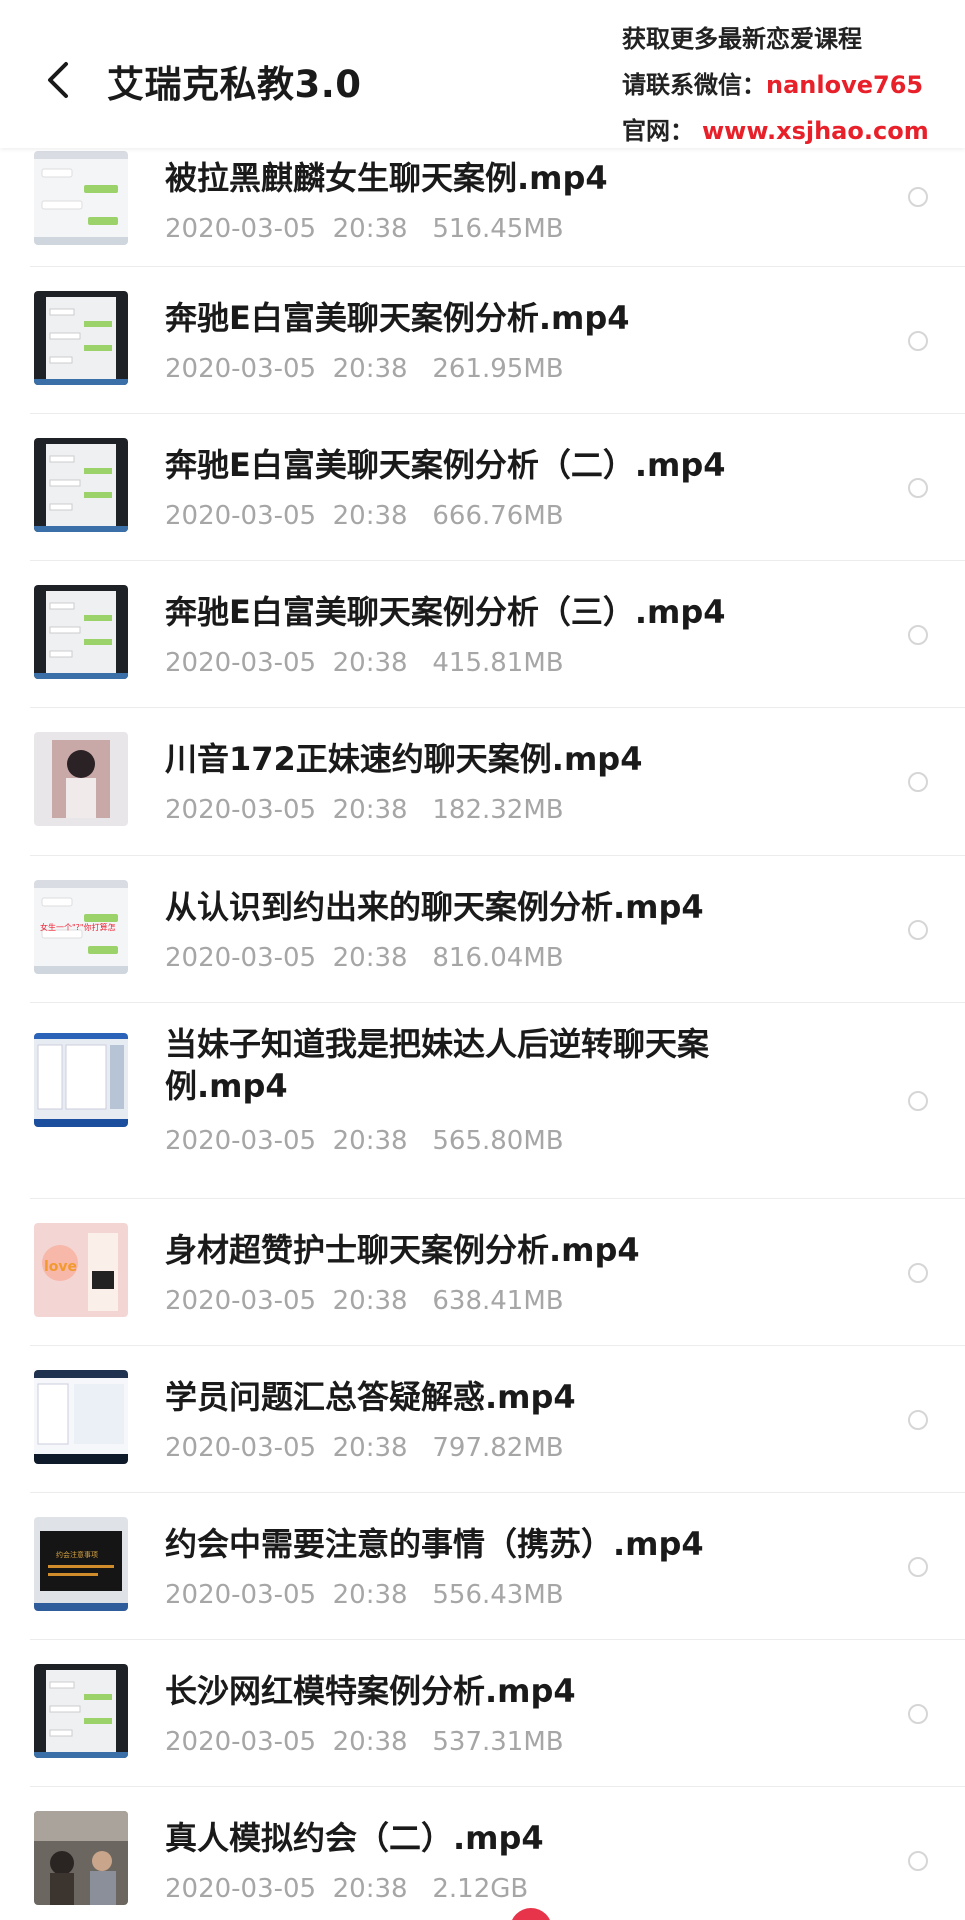 This screenshot has height=1920, width=965. I want to click on file-size: 537.31MB, so click(498, 1742).